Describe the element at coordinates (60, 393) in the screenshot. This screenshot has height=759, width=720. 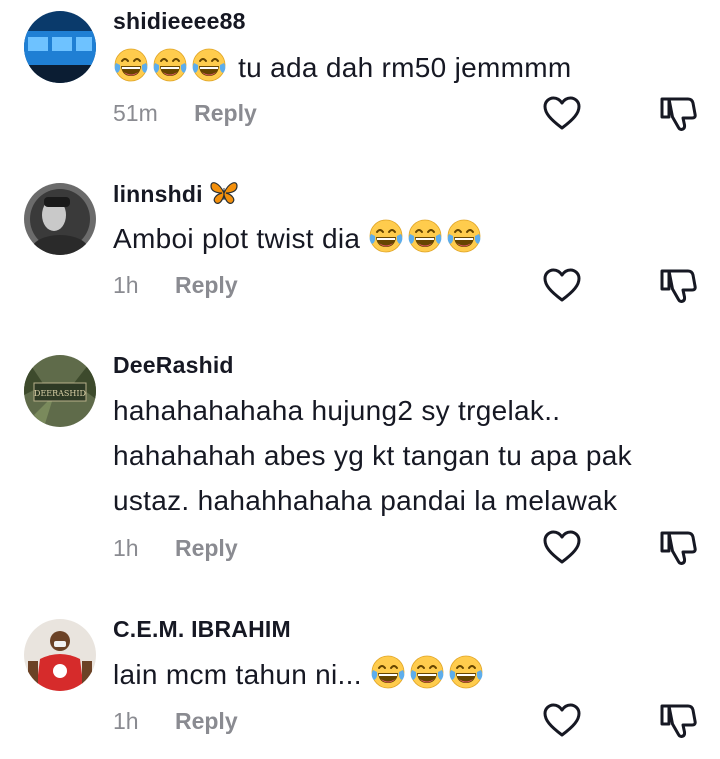
I see `svg-text: DEERASHID` at that location.